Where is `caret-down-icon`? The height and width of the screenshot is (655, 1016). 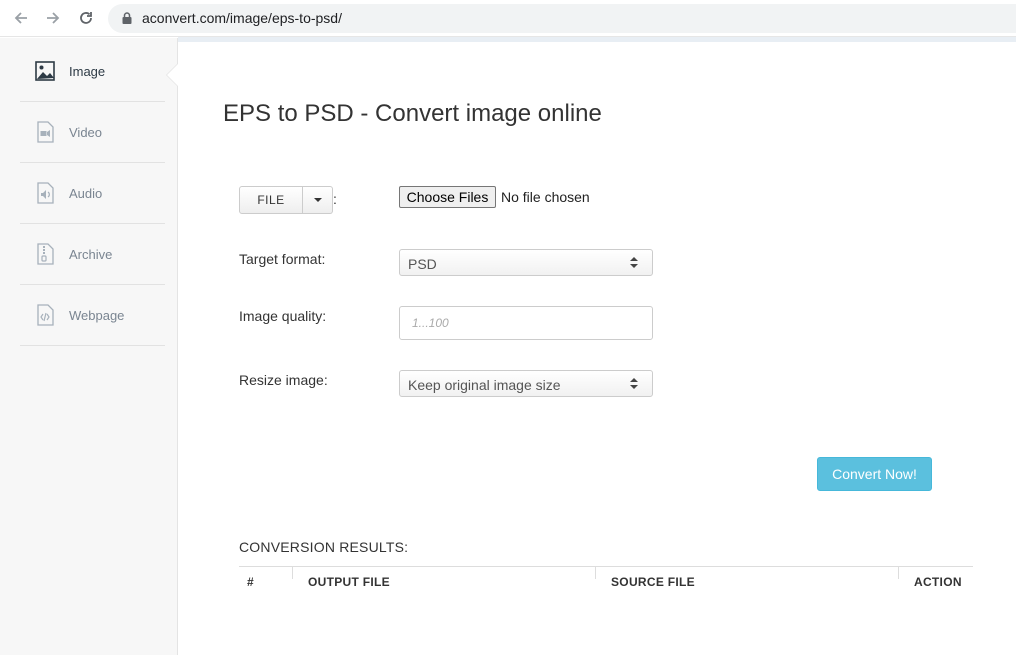
caret-down-icon is located at coordinates (317, 200).